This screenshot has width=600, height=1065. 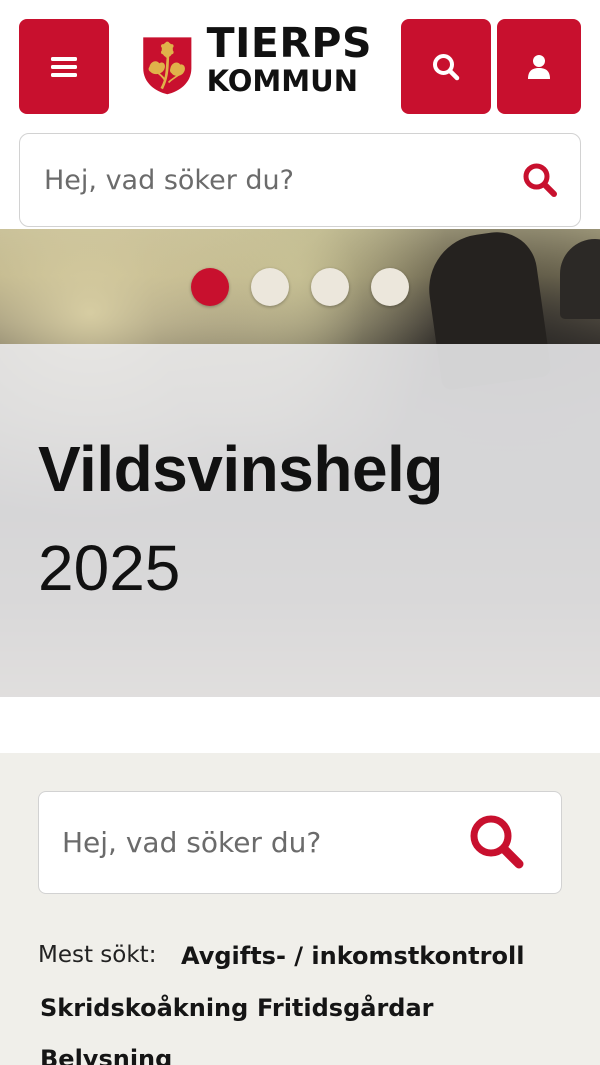 What do you see at coordinates (352, 956) in the screenshot?
I see `popular-link-avgifts: Avgifts- / inkomstkontroll` at bounding box center [352, 956].